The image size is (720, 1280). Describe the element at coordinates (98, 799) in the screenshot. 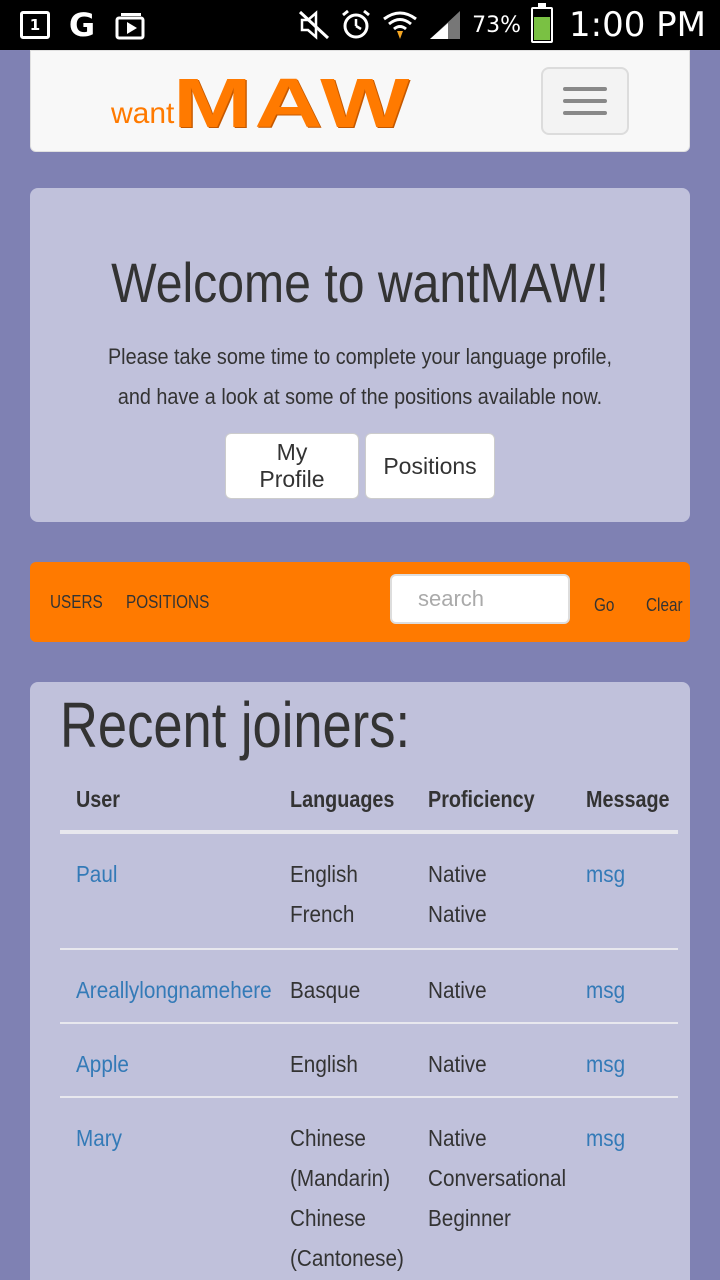

I see `header-user: User` at that location.